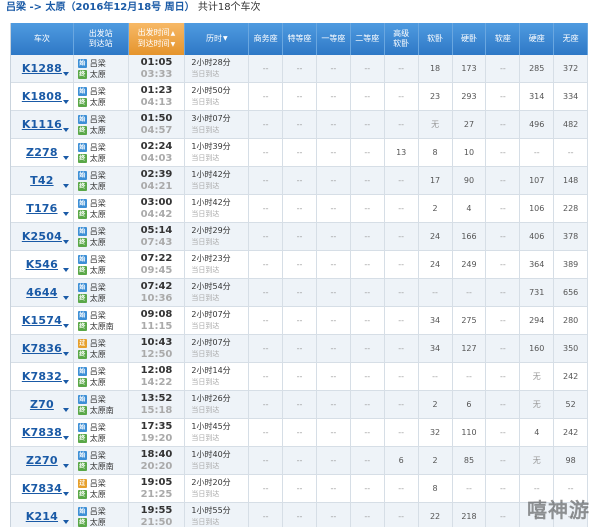 This screenshot has width=594, height=527. I want to click on train-number-link: K546, so click(42, 264).